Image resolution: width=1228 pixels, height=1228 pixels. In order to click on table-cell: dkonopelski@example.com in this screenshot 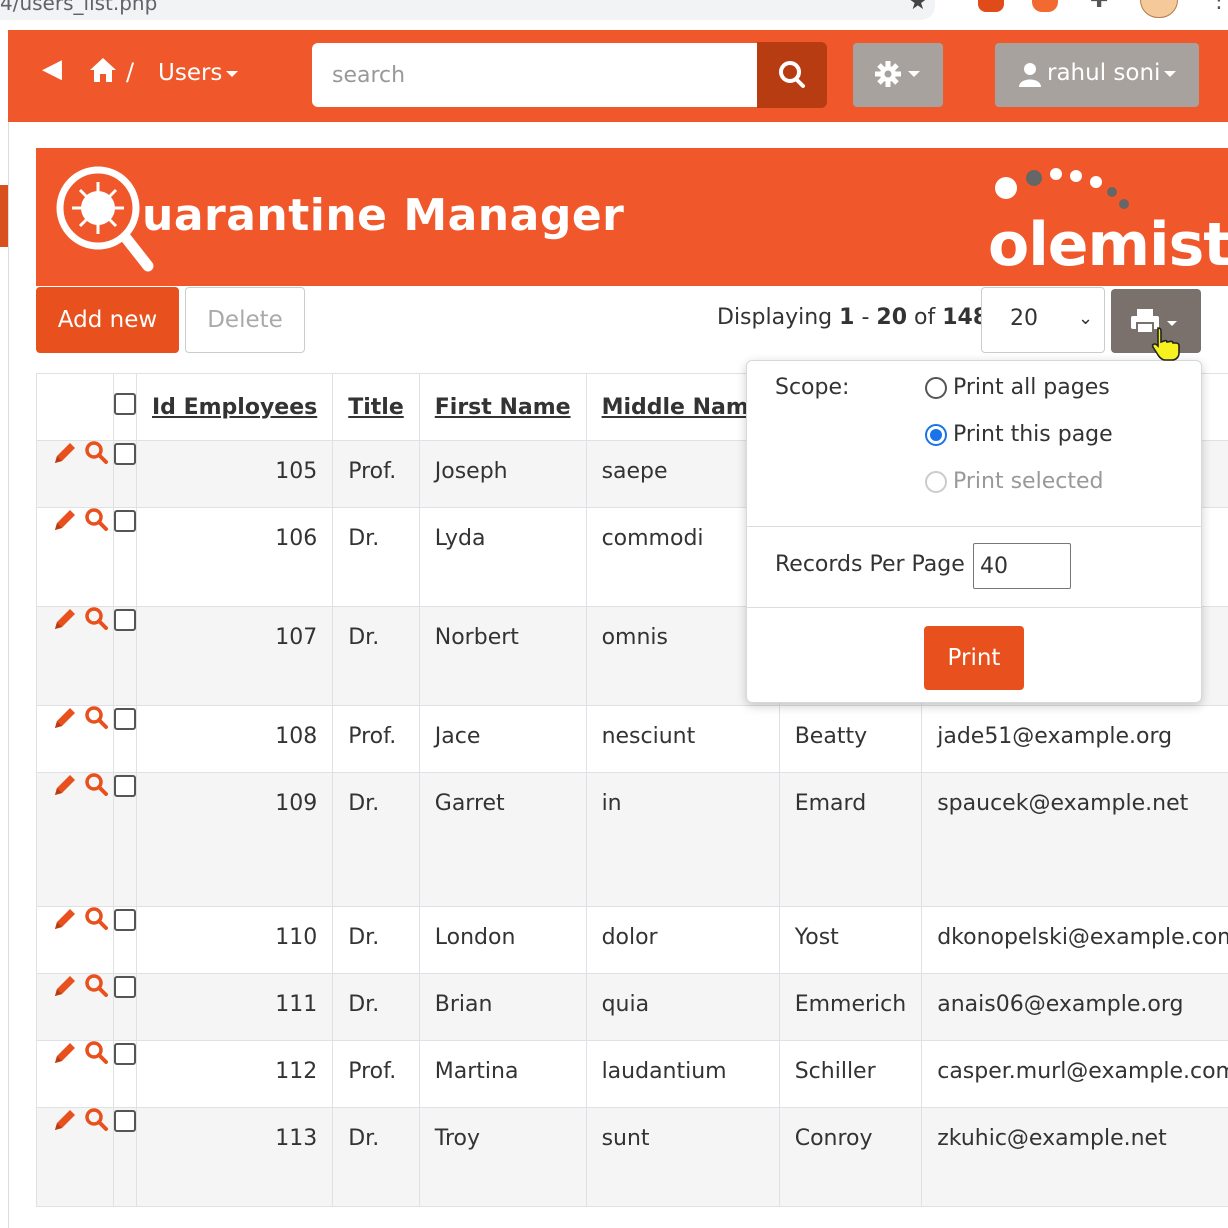, I will do `click(1074, 940)`.